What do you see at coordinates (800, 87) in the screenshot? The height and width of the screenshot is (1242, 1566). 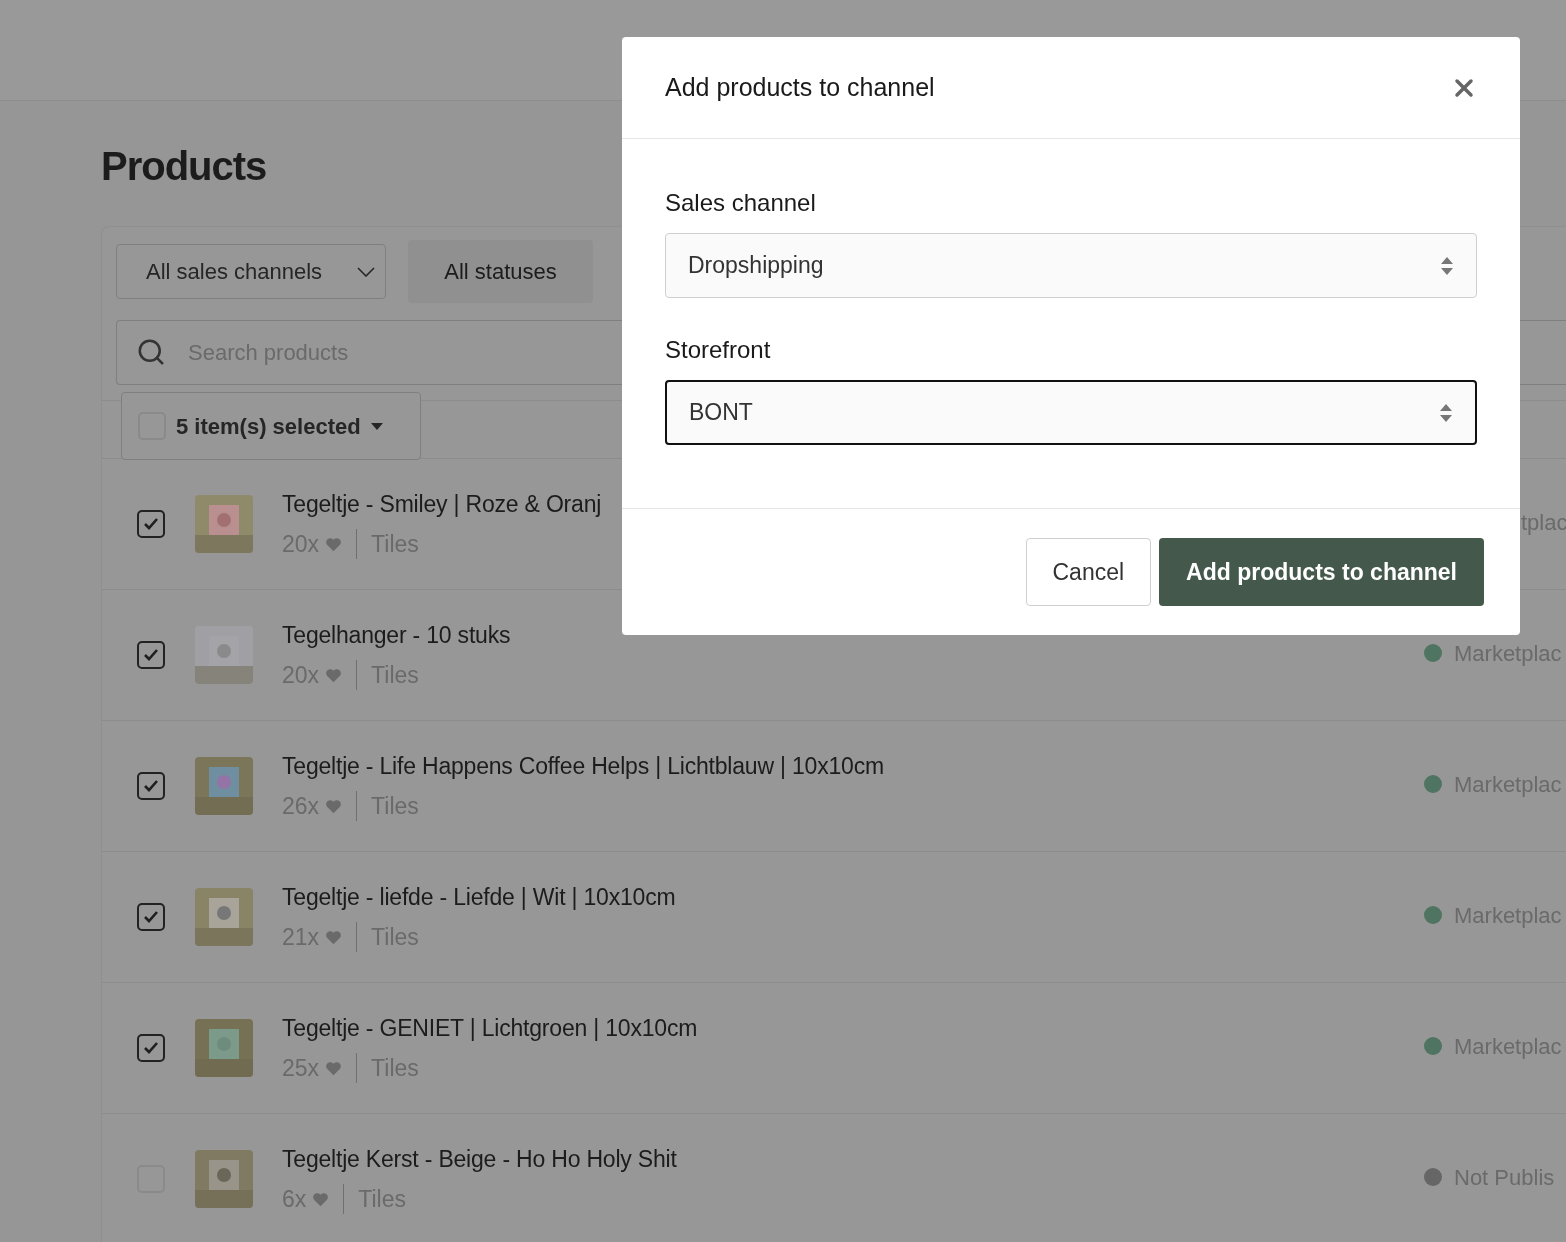 I see `modal-title: Add products to channel` at bounding box center [800, 87].